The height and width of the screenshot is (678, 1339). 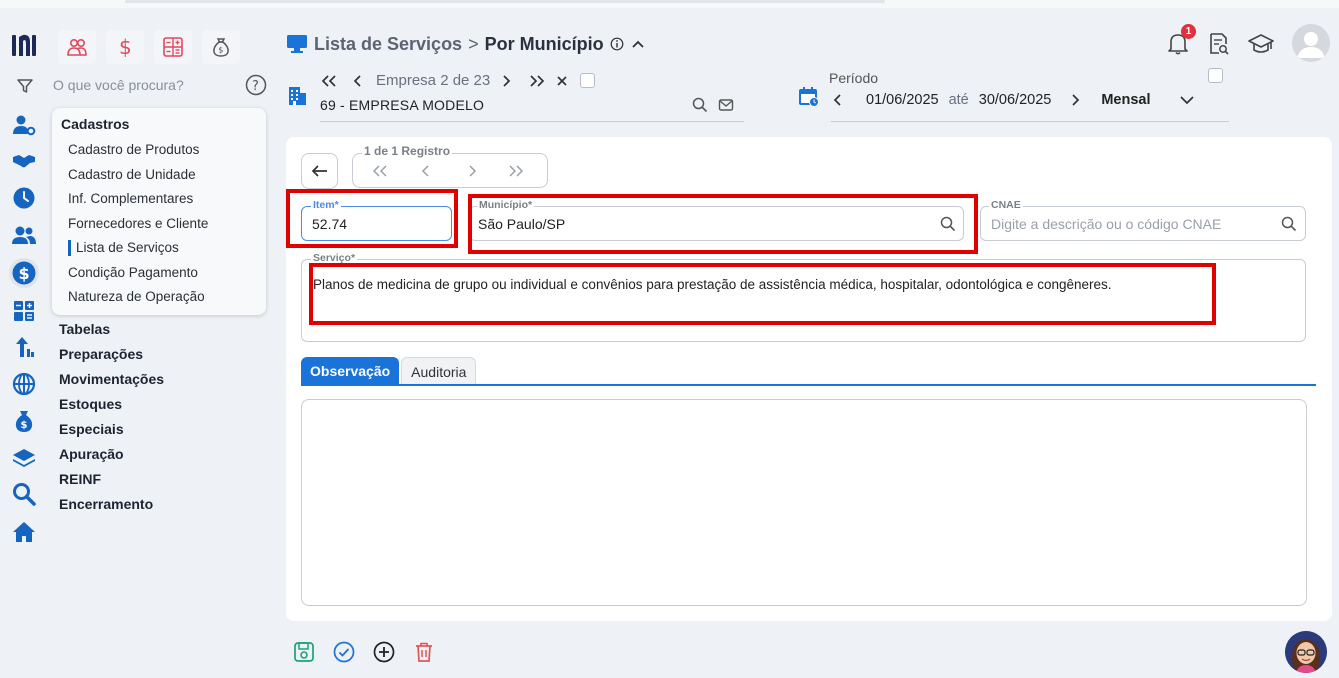 What do you see at coordinates (24, 235) in the screenshot?
I see `group-icon` at bounding box center [24, 235].